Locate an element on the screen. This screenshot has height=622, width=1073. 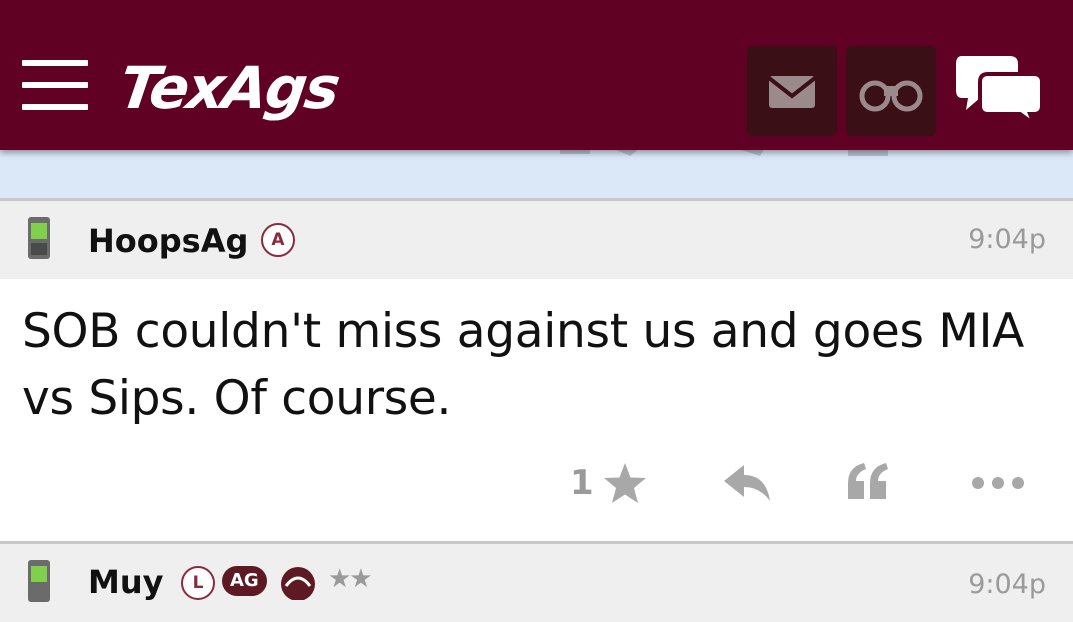
l-badge: L is located at coordinates (198, 583).